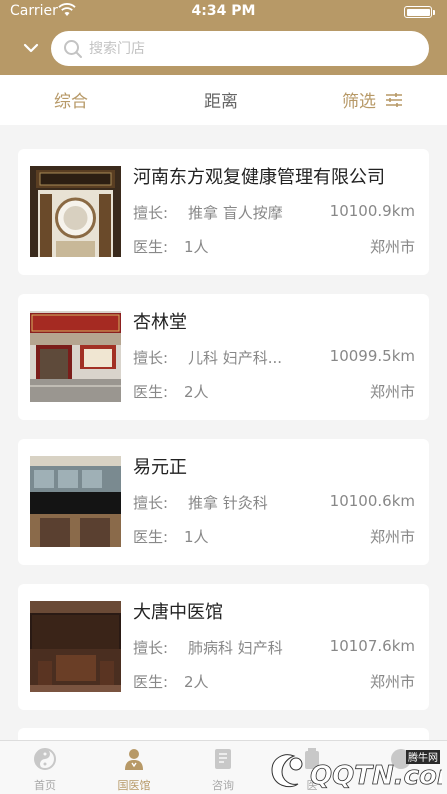  Describe the element at coordinates (73, 49) in the screenshot. I see `search-icon` at that location.